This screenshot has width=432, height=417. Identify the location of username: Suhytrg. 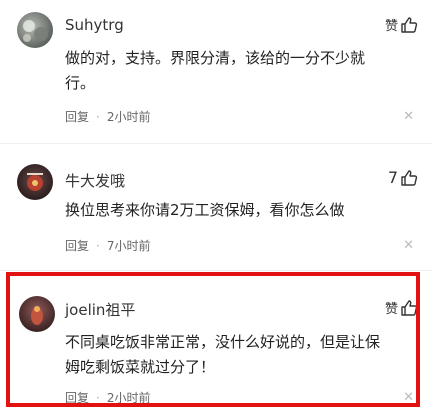
(94, 25).